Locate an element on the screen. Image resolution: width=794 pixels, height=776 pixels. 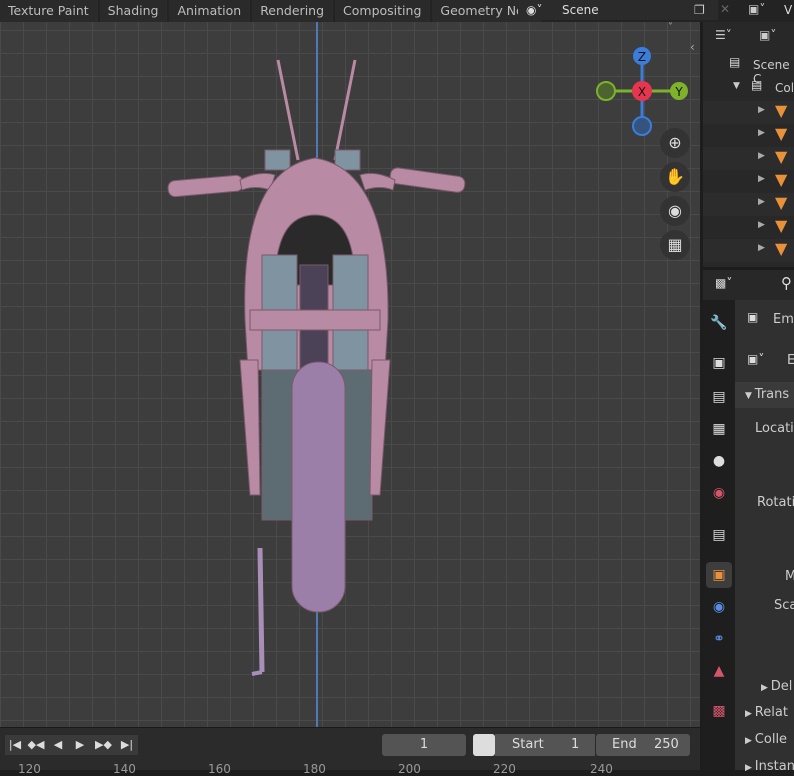
data-name-field: E is located at coordinates (790, 360).